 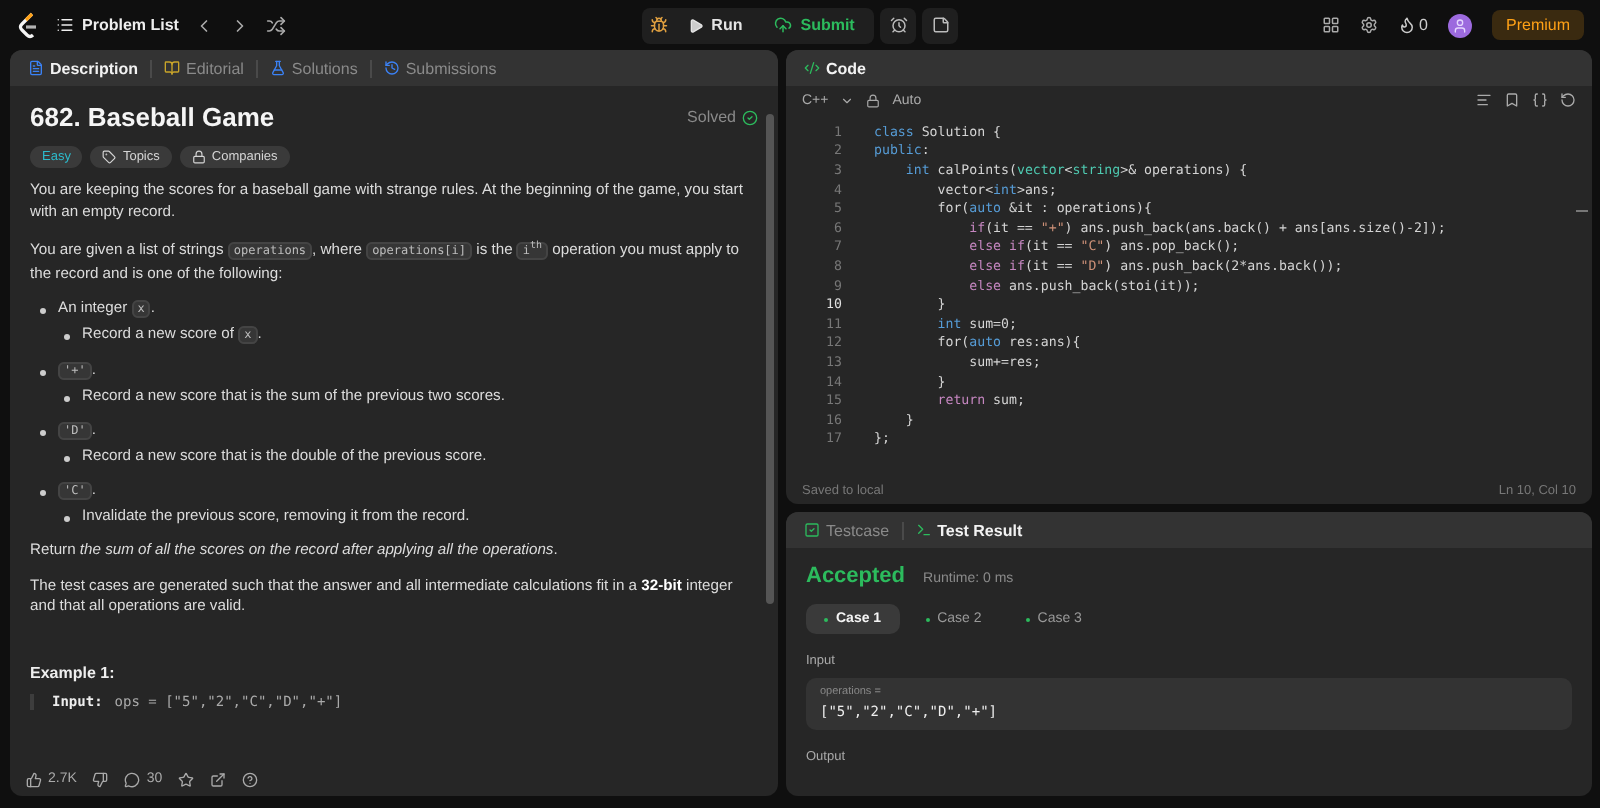 I want to click on flask-icon, so click(x=277, y=68).